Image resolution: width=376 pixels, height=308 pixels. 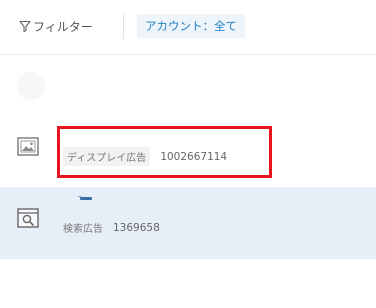 I want to click on row-meta: ディスプレイ広告 1002667114, so click(x=145, y=156).